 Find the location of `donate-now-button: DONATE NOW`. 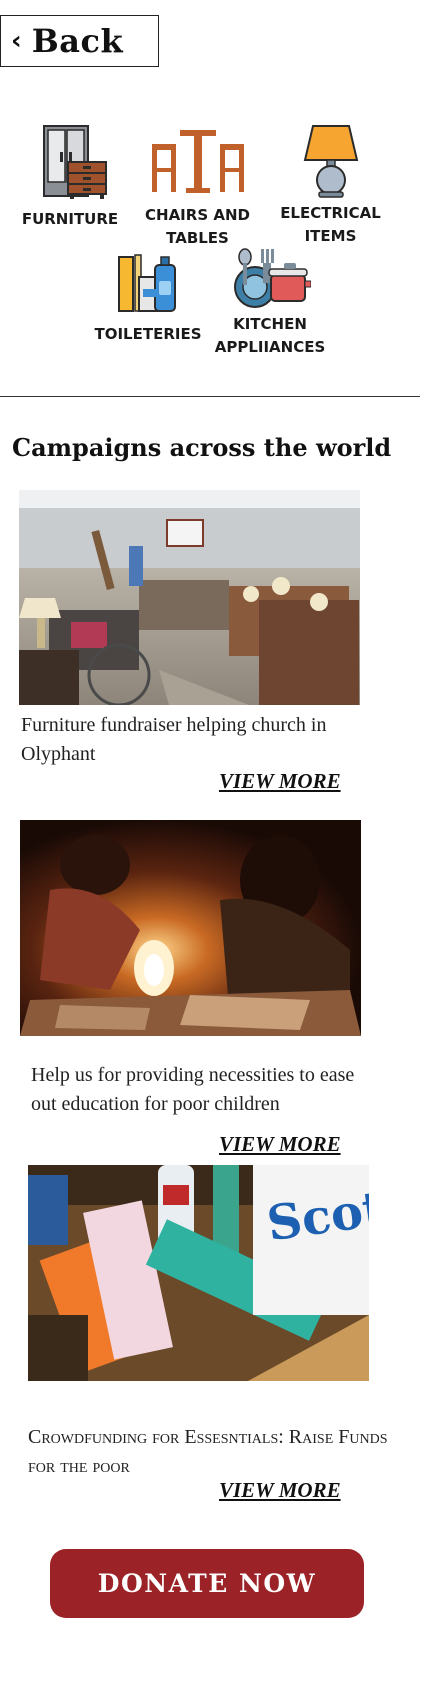

donate-now-button: DONATE NOW is located at coordinates (207, 1583).